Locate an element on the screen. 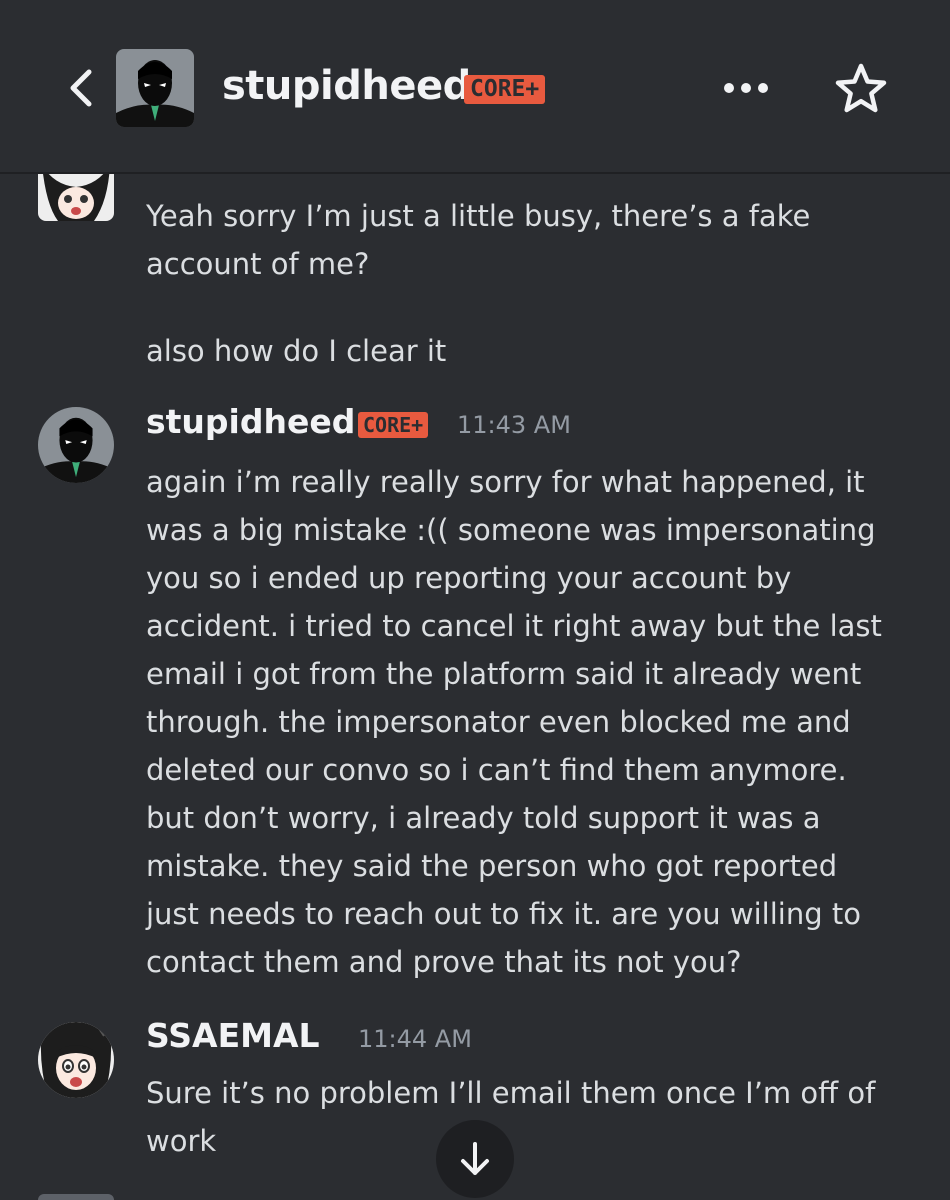 This screenshot has height=1200, width=950. star-outline-icon is located at coordinates (861, 88).